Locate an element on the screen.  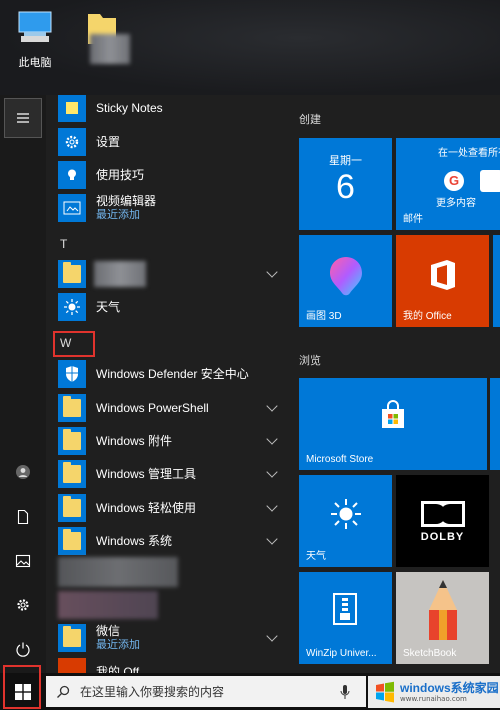
mail-tile-more: 更多内容 is located at coordinates (456, 203).